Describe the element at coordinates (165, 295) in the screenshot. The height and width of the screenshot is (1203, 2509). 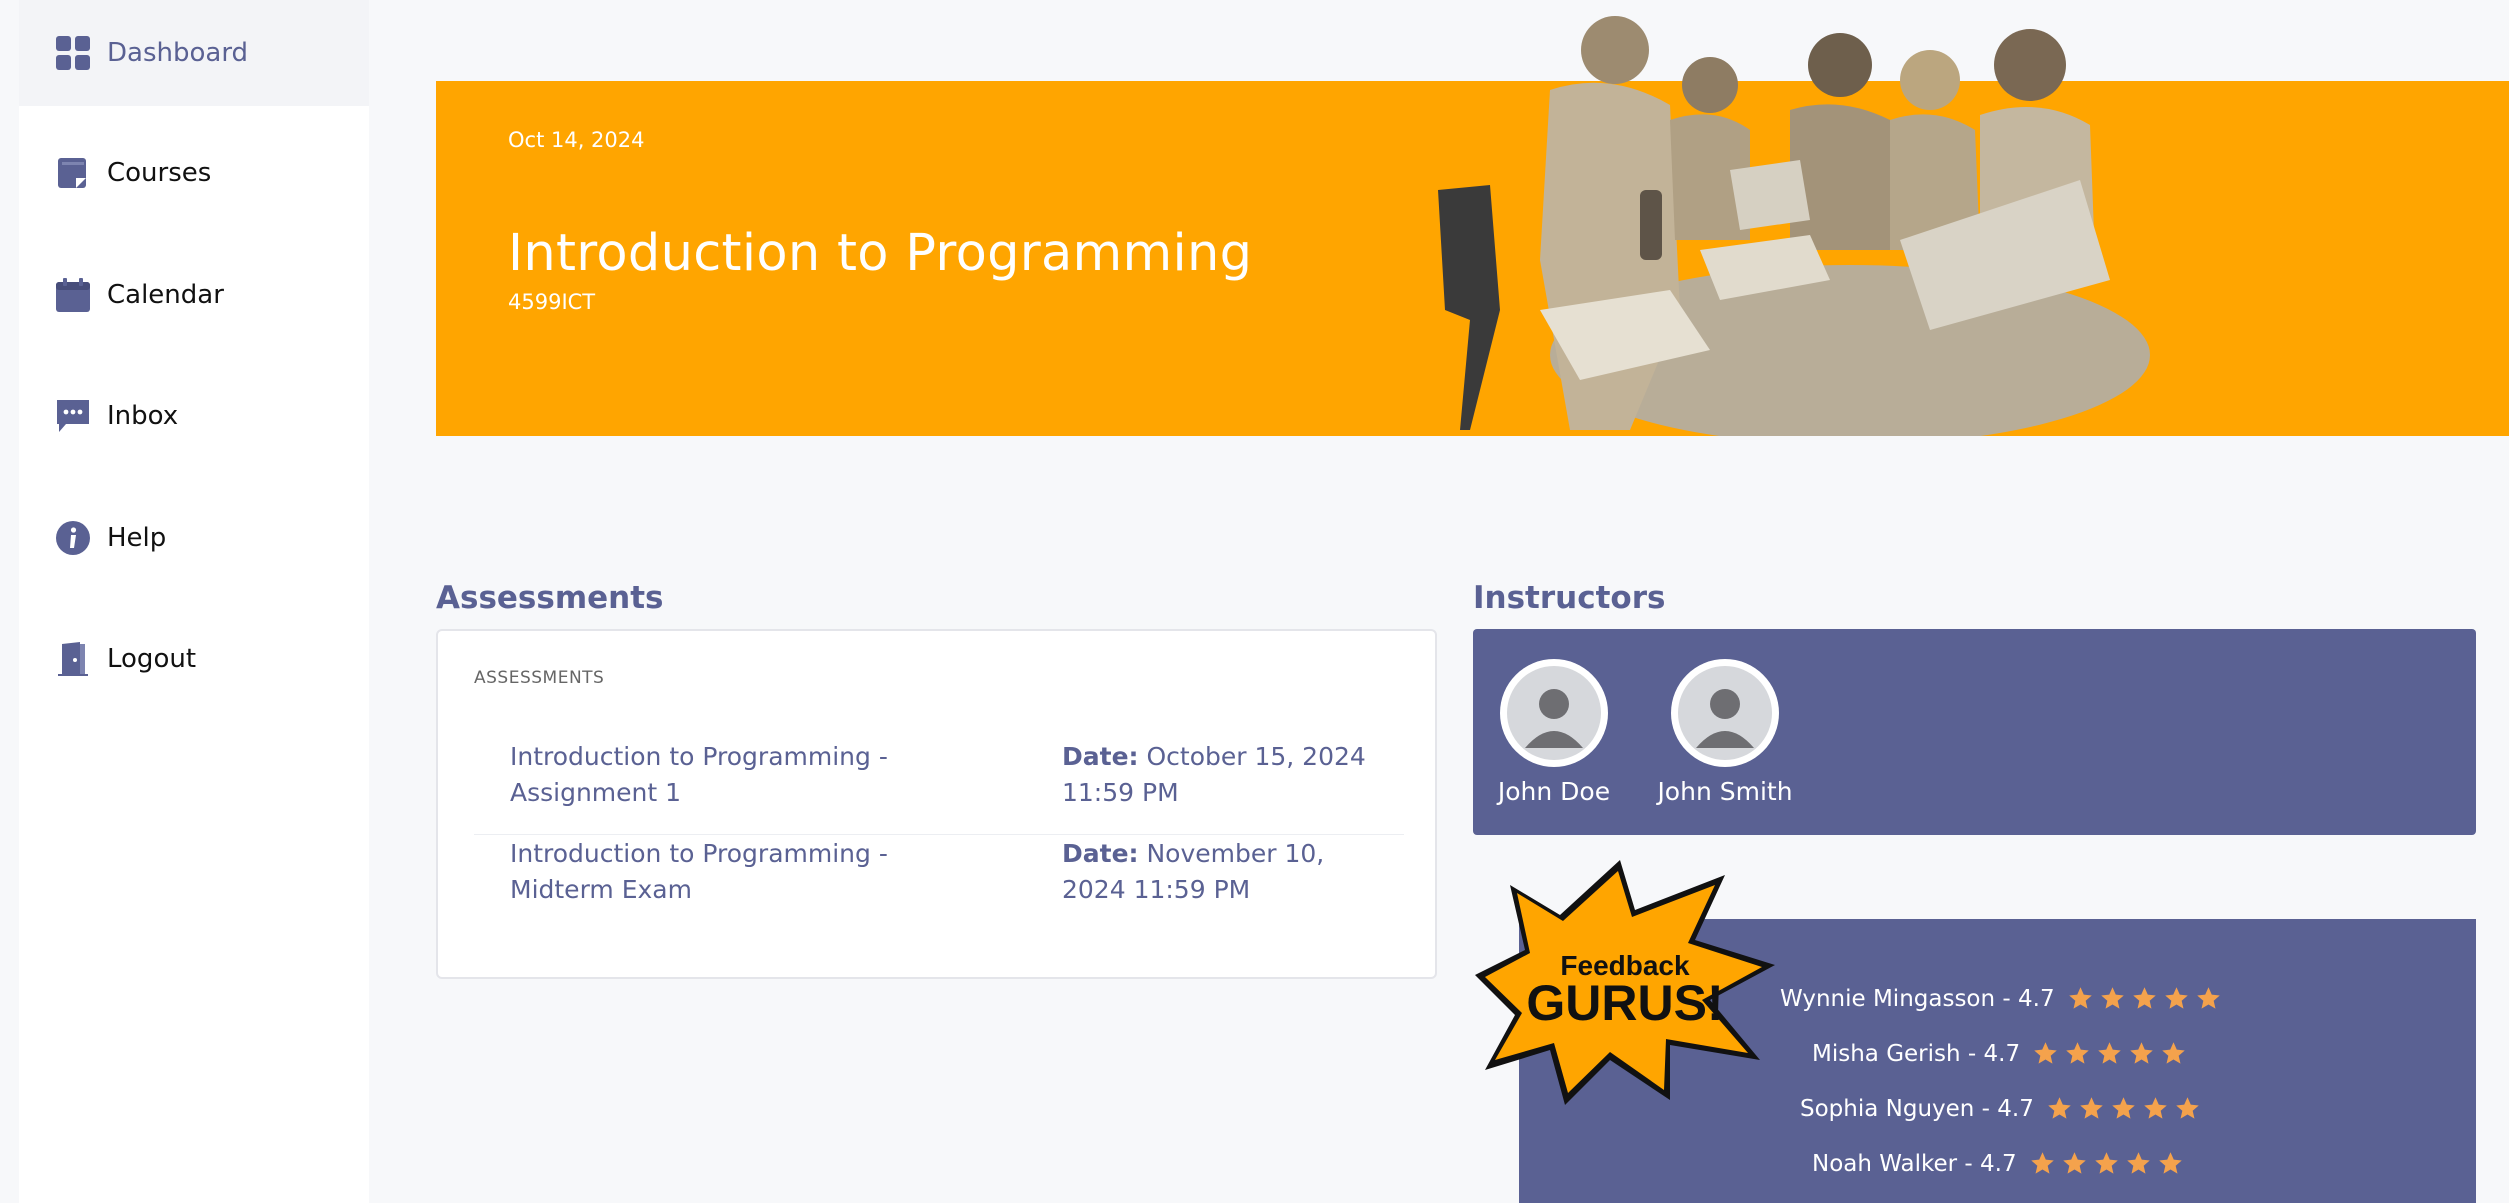
I see `sidebar-item-label: Calendar` at that location.